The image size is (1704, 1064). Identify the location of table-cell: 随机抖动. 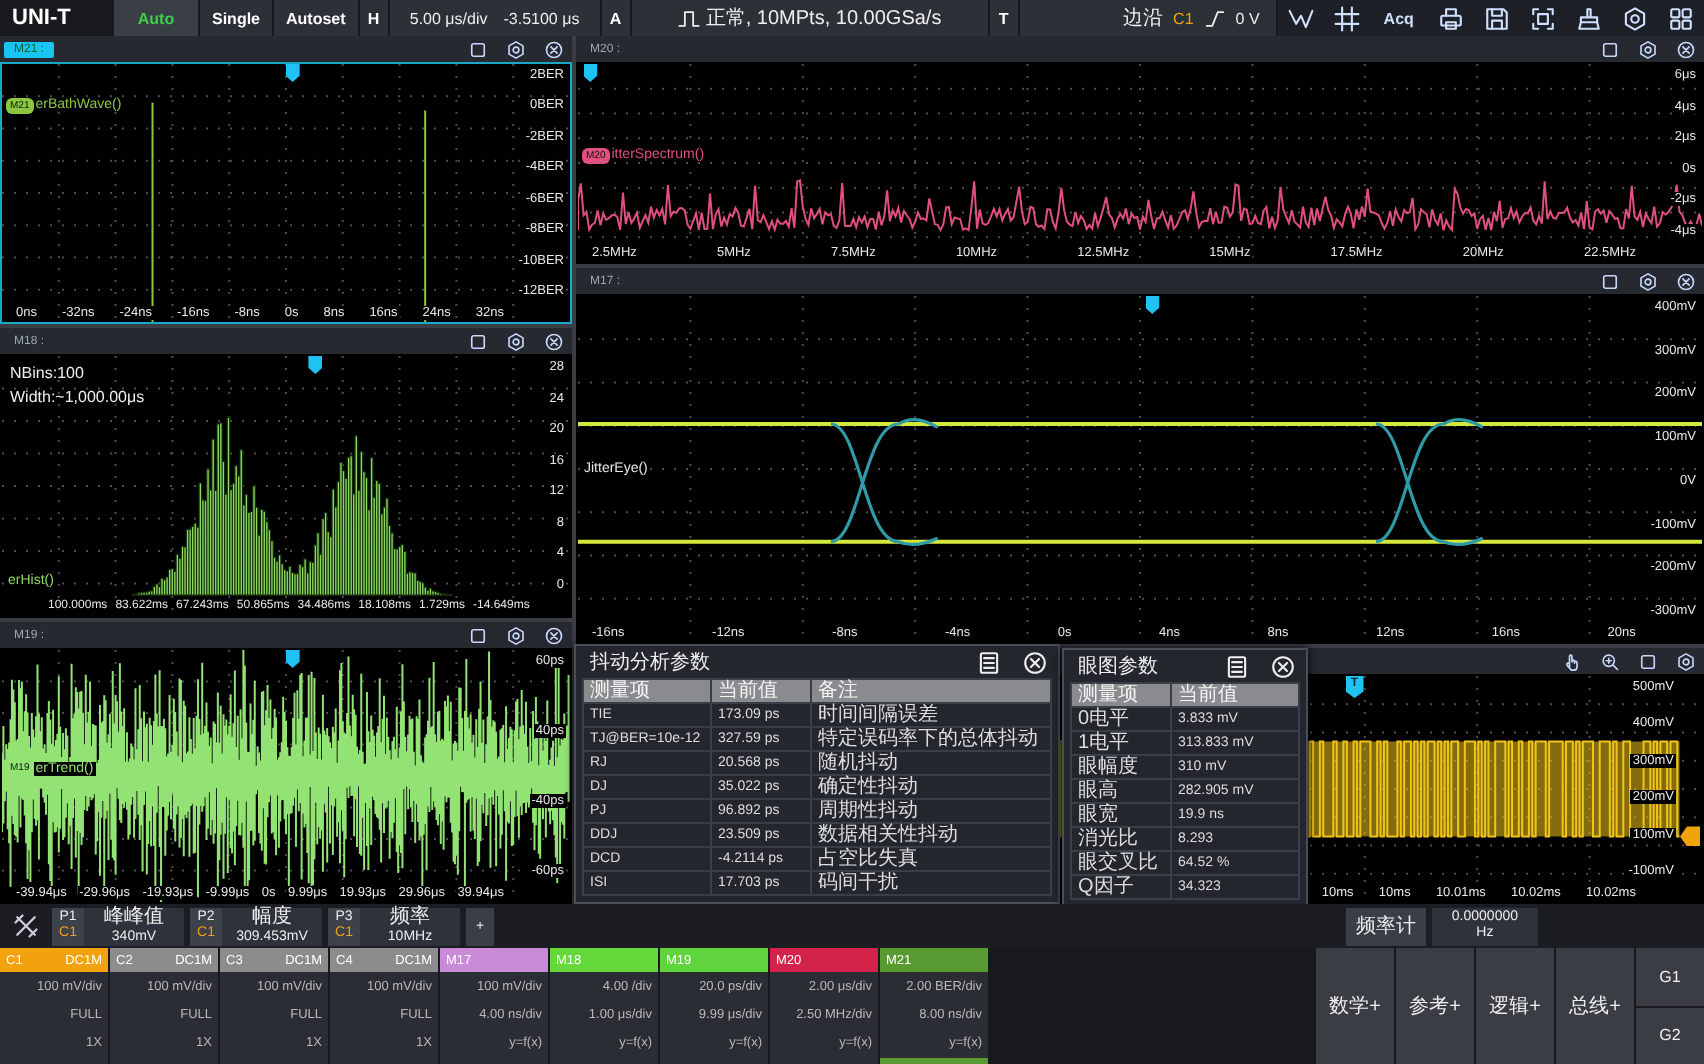
(931, 763).